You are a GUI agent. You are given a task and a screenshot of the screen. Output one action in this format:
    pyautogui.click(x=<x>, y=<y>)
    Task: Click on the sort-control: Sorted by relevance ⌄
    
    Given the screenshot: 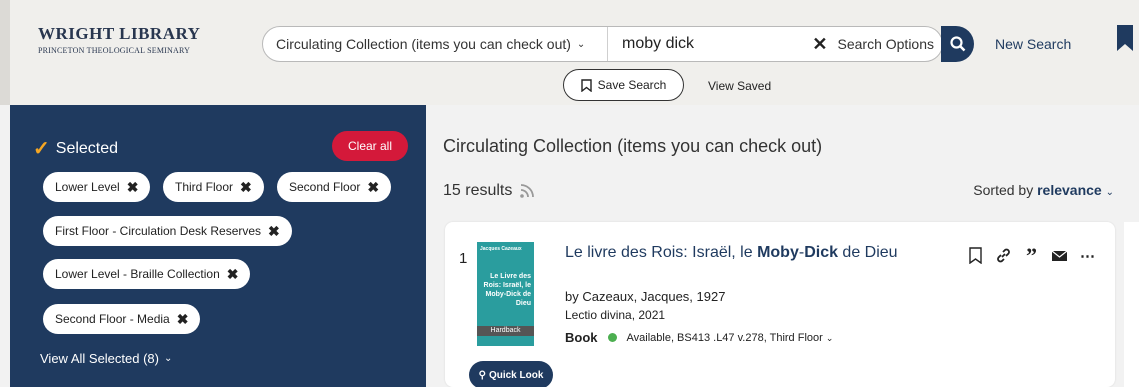 What is the action you would take?
    pyautogui.click(x=1043, y=190)
    